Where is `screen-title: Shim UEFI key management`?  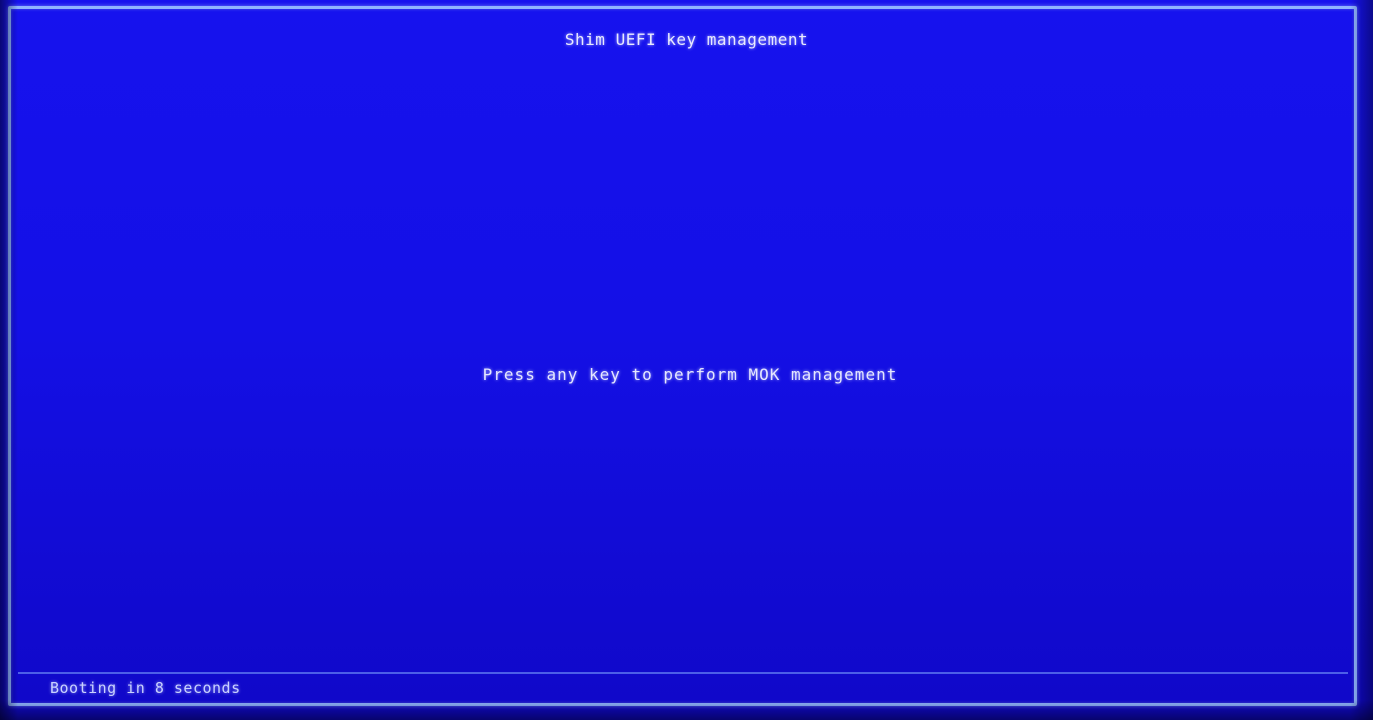 screen-title: Shim UEFI key management is located at coordinates (686, 39).